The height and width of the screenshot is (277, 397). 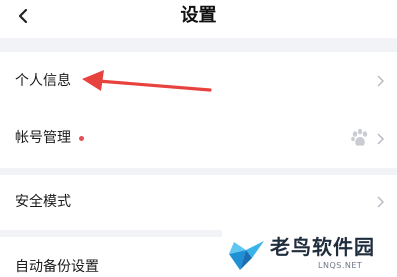 I want to click on top-bar: 设置, so click(x=198, y=19).